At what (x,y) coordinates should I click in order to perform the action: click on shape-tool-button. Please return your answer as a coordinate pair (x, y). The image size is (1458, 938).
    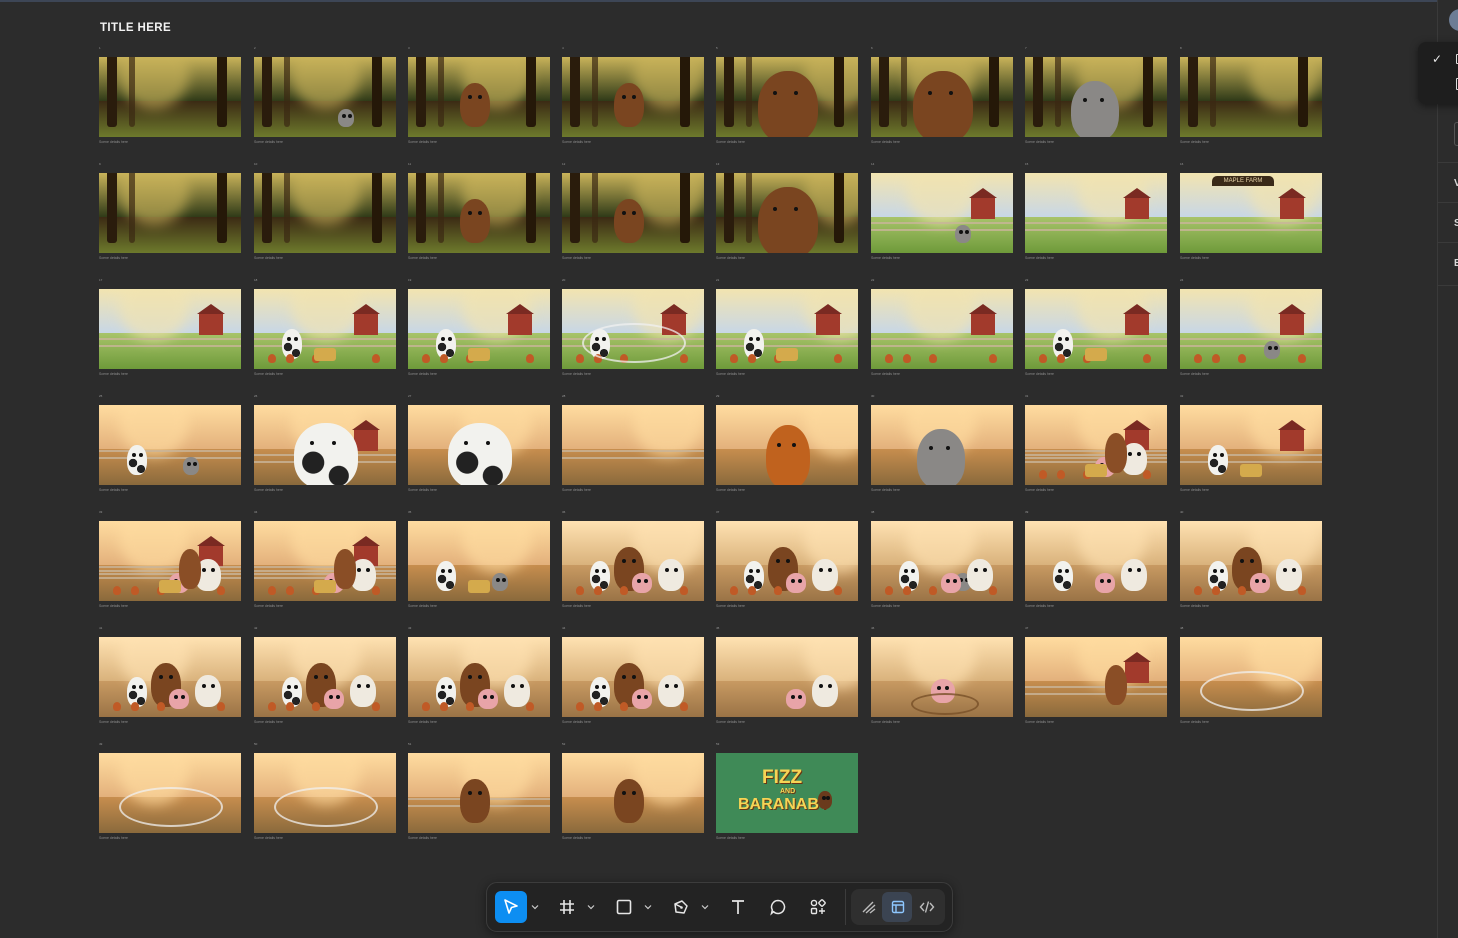
    Looking at the image, I should click on (624, 907).